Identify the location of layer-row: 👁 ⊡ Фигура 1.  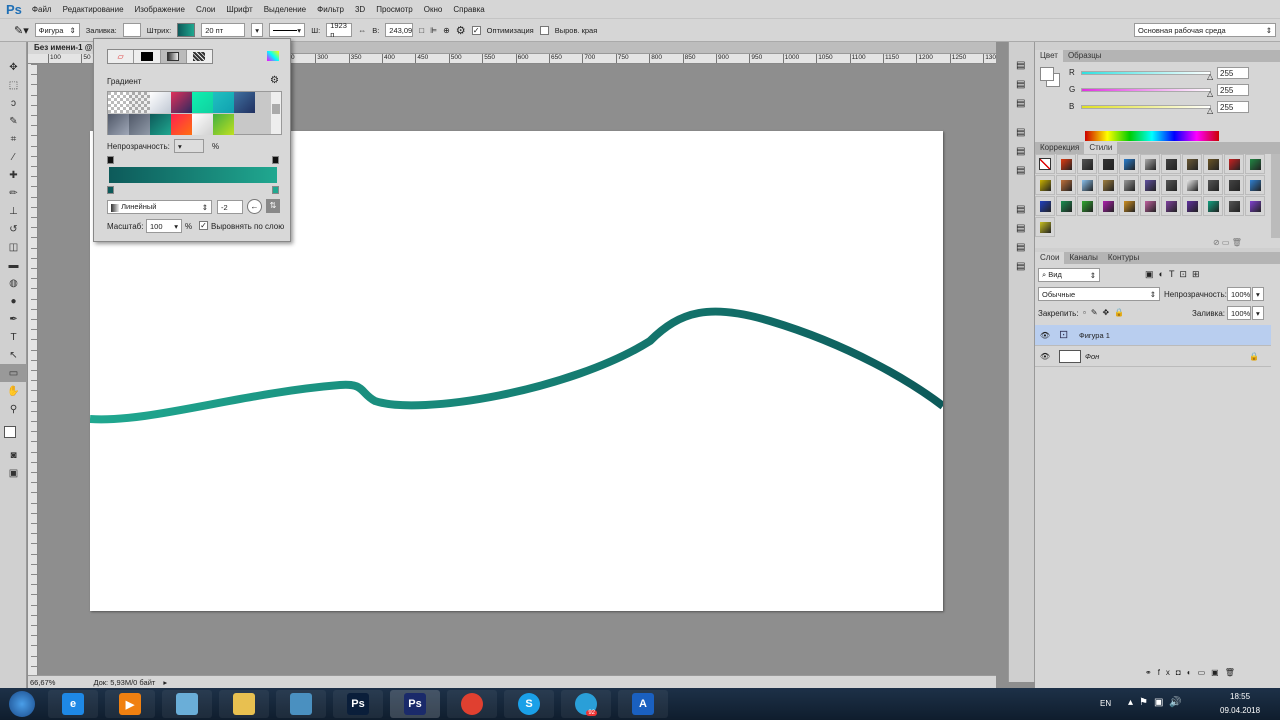
(1153, 335).